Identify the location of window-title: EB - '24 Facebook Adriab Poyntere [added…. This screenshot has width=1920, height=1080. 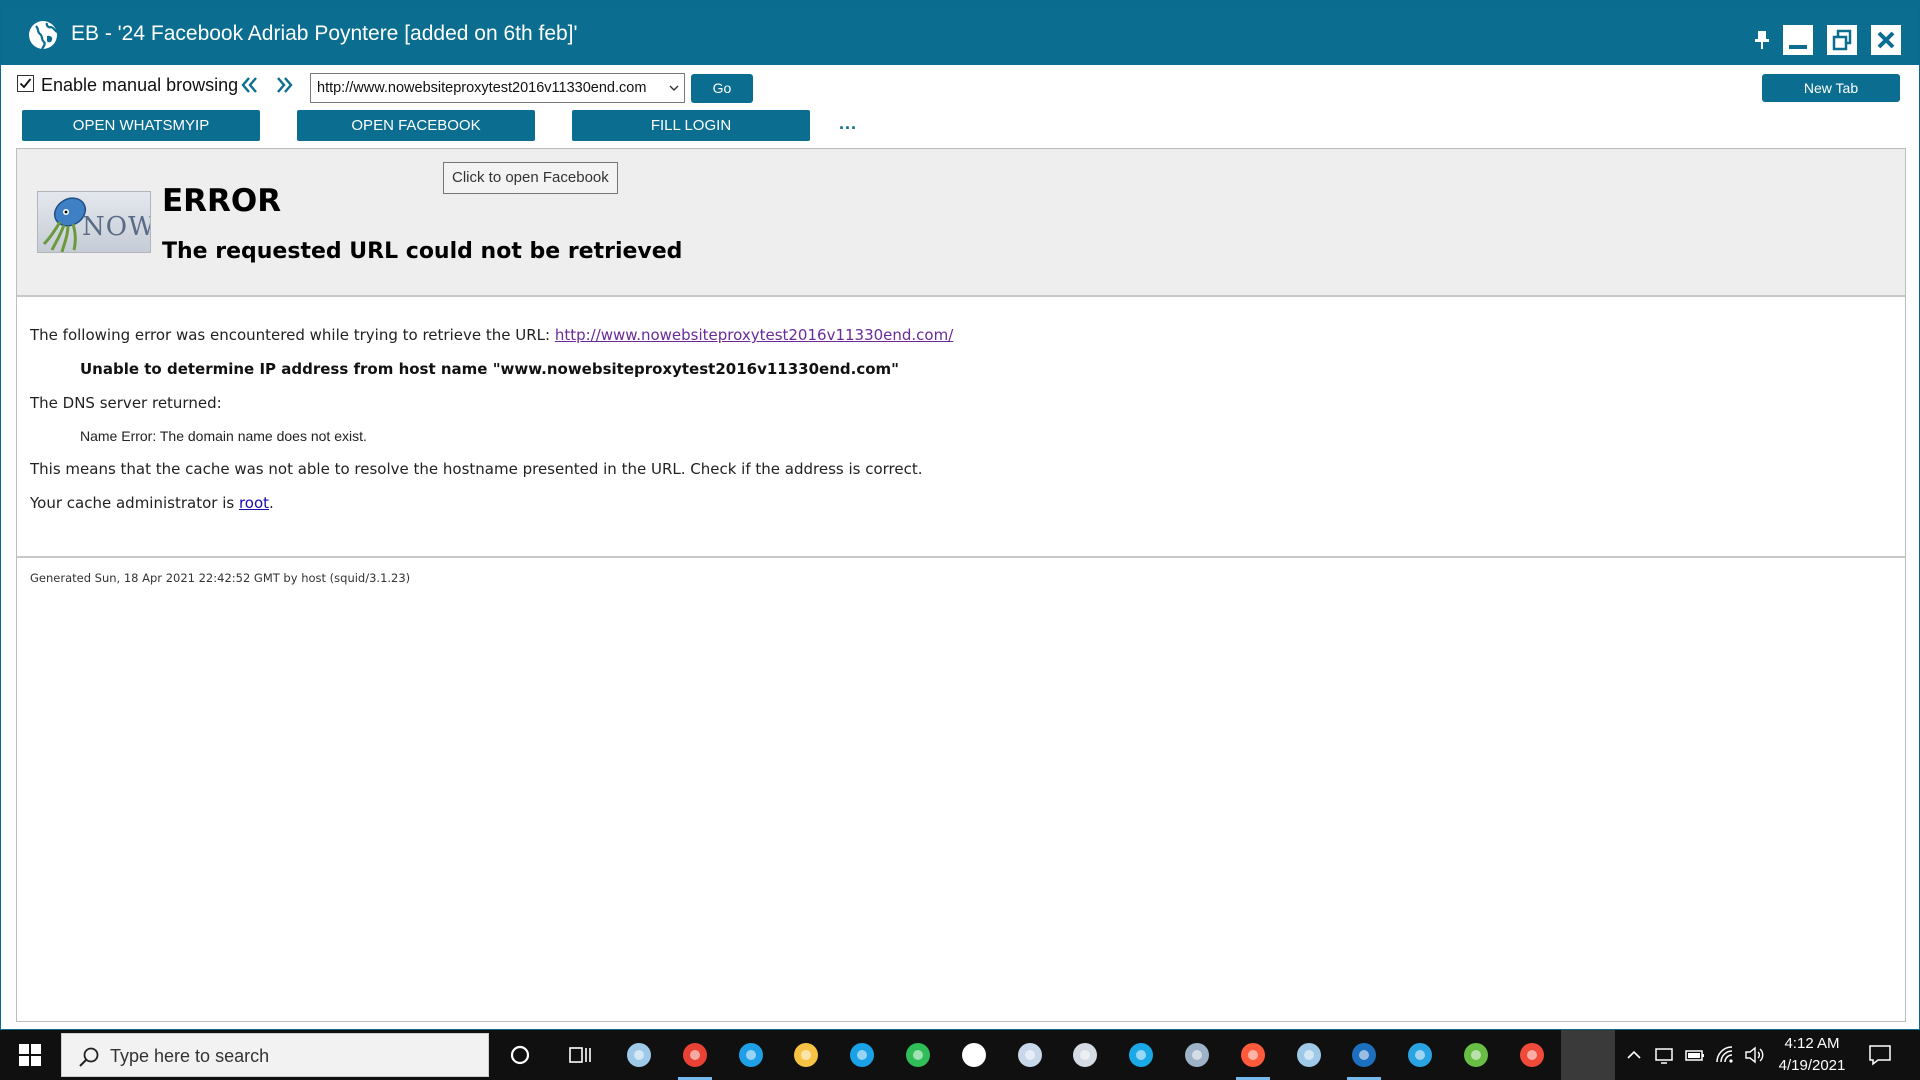
(324, 33).